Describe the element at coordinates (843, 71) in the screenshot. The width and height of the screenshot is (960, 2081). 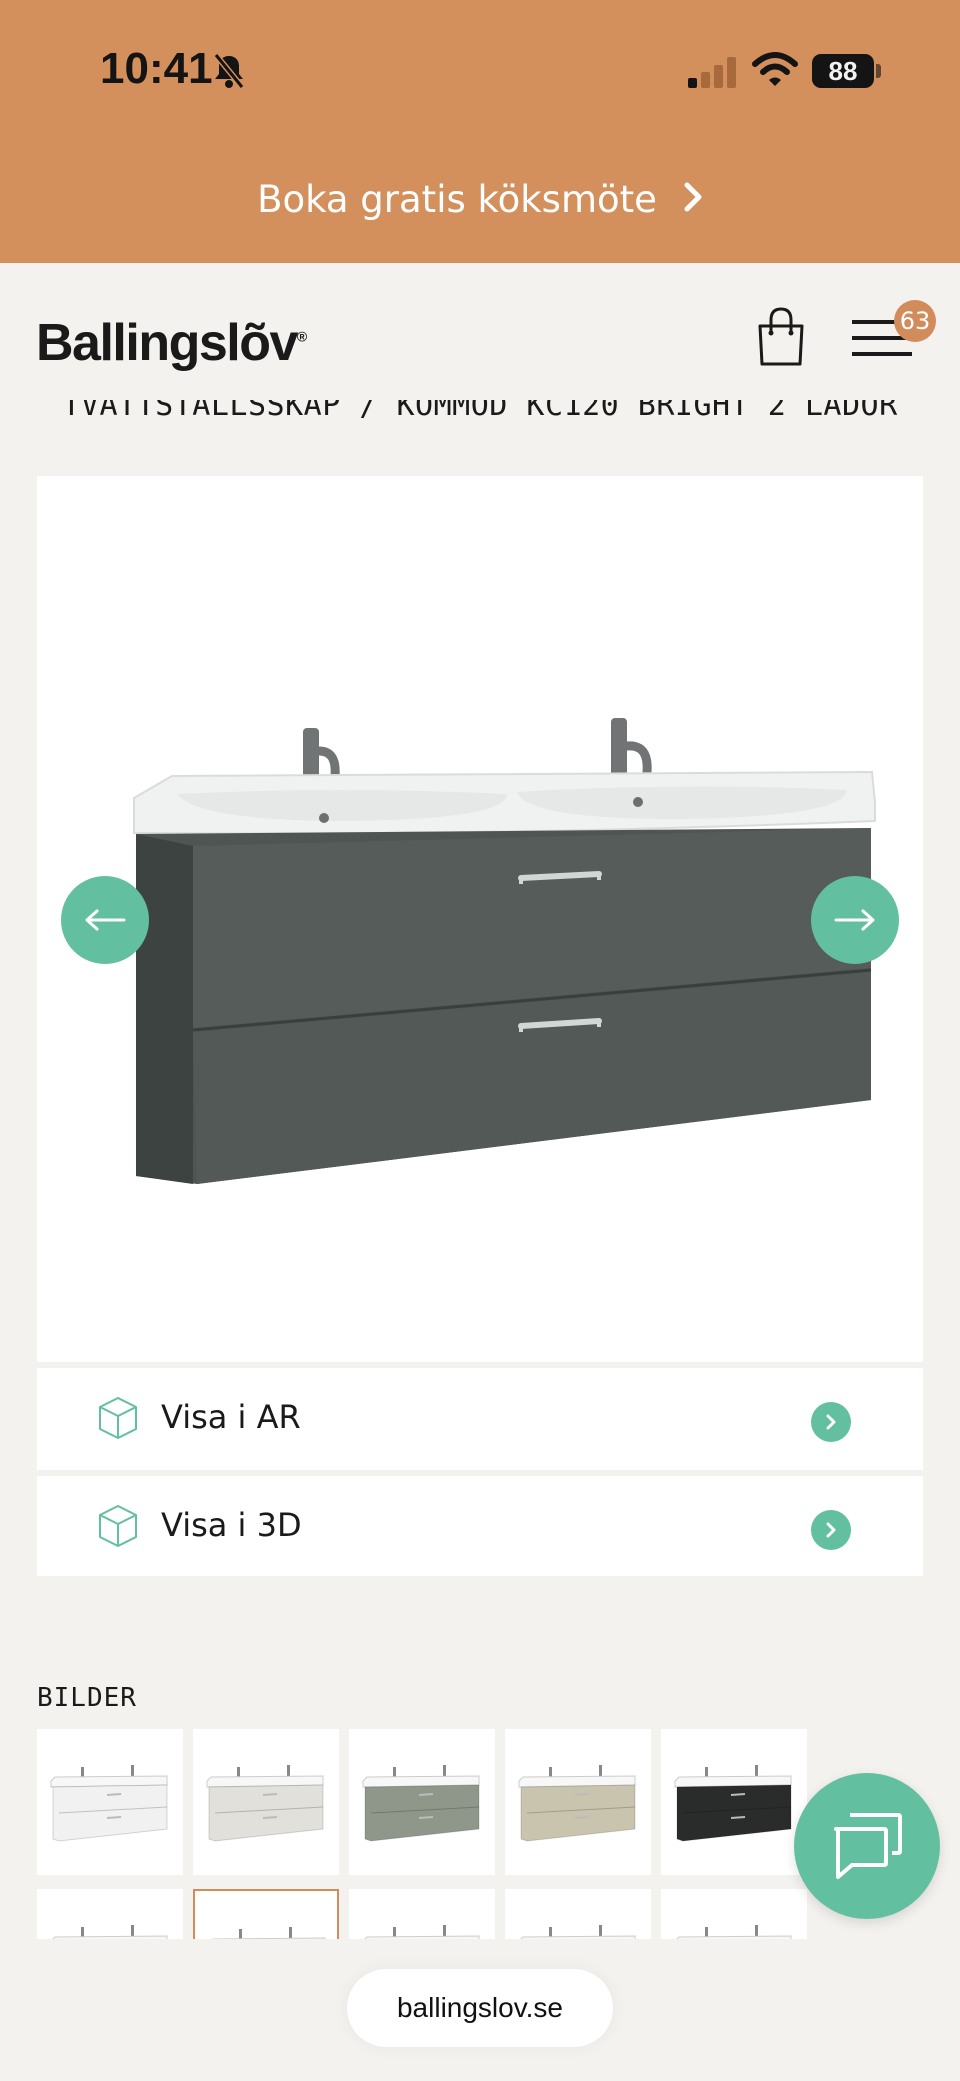
I see `battery-indicator: 88` at that location.